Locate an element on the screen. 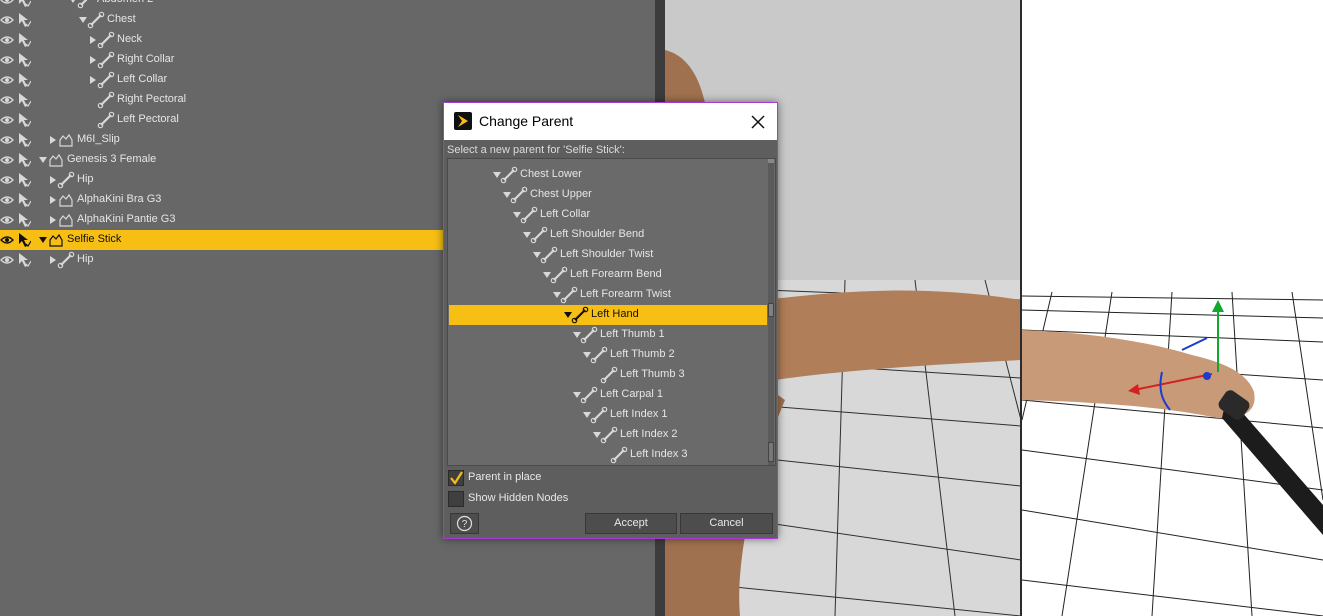 The image size is (1323, 616). tree-node-row: Left Shoulder Twist is located at coordinates (606, 255).